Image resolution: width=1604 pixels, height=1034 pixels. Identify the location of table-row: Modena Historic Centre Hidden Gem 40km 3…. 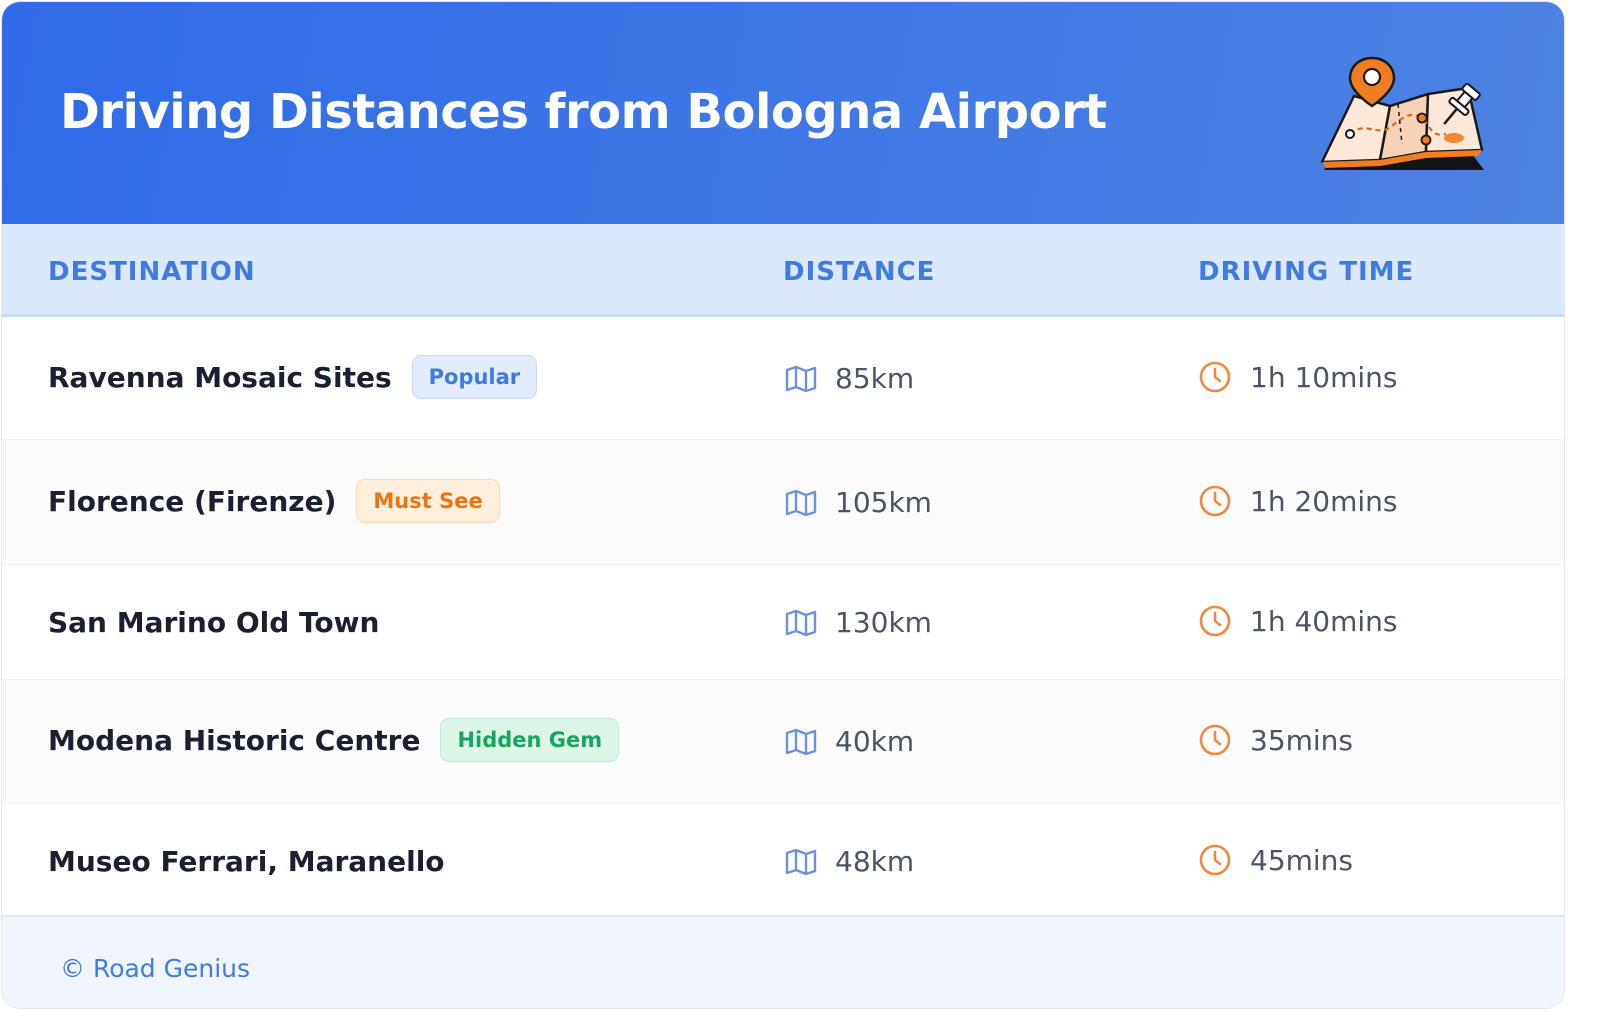
(783, 742).